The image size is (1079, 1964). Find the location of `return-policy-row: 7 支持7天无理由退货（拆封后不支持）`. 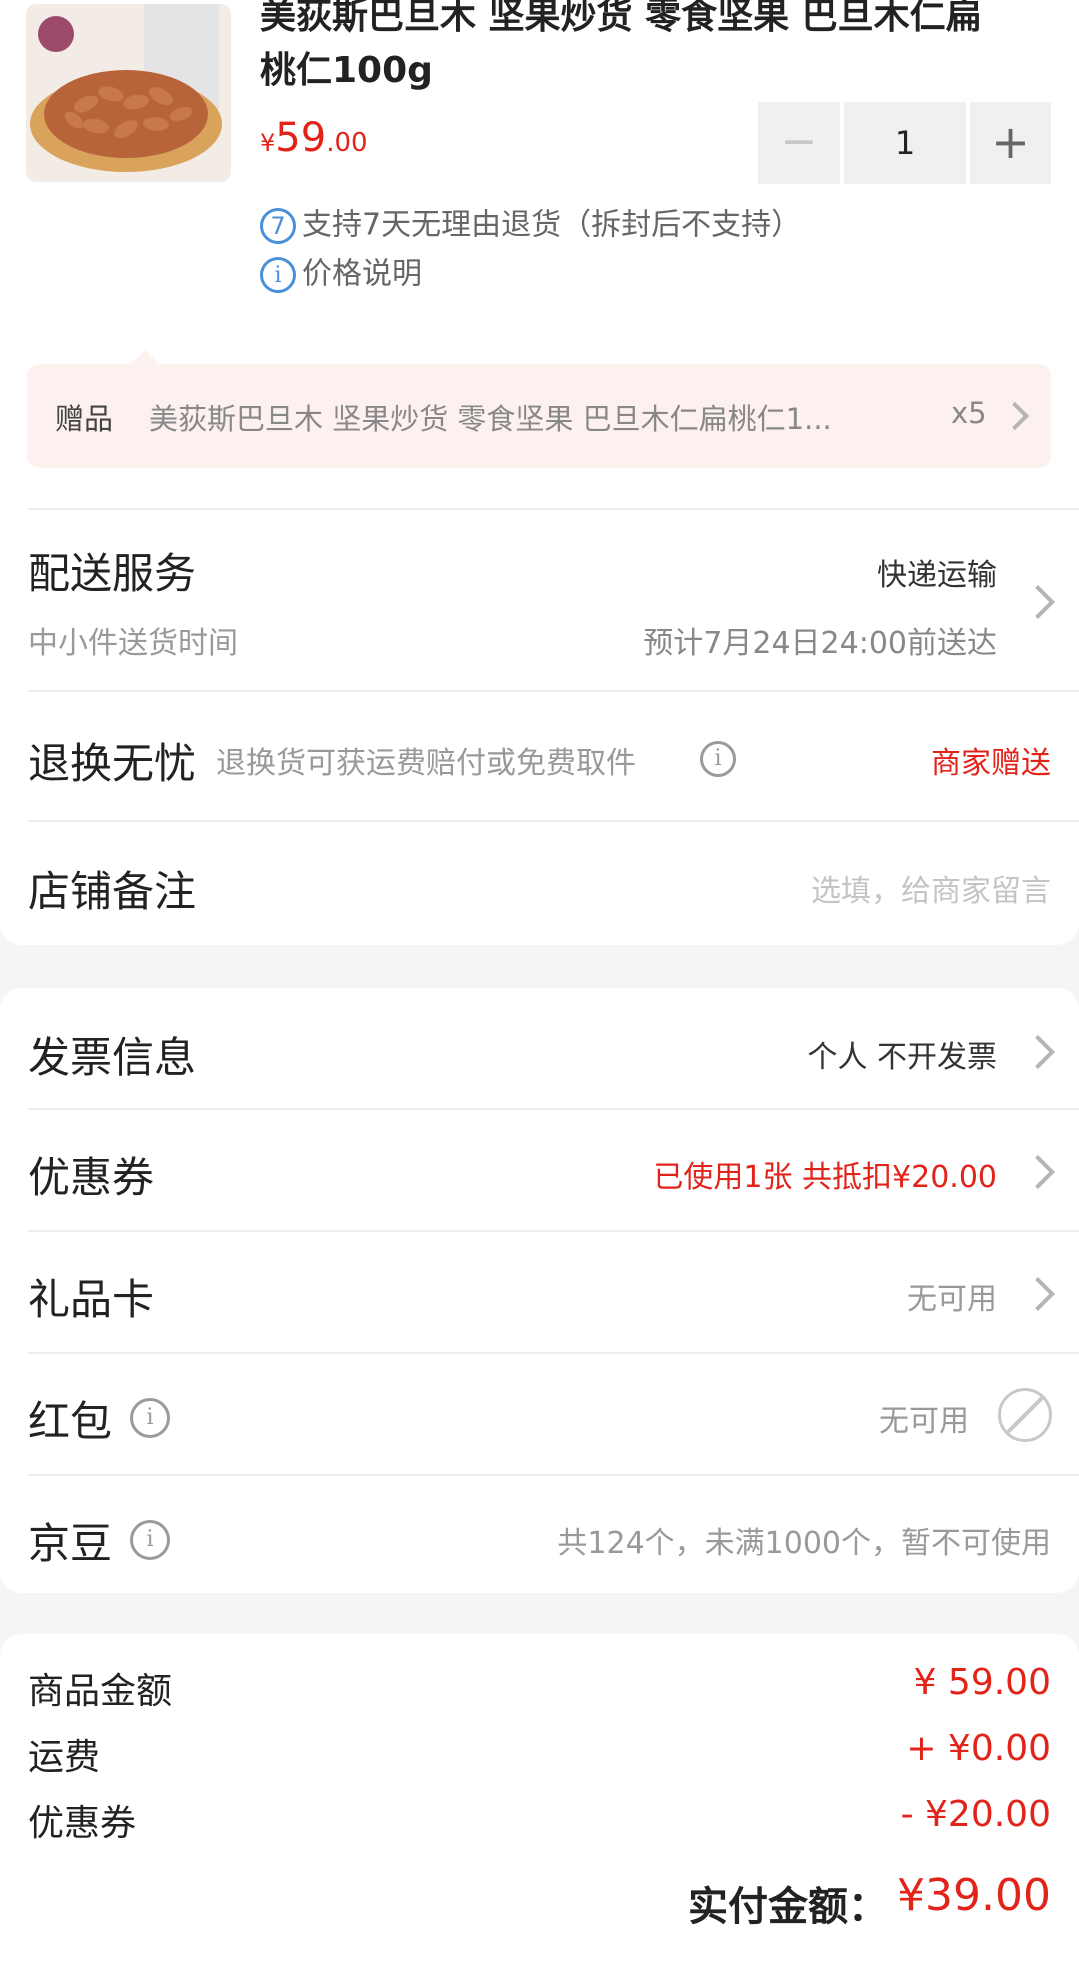

return-policy-row: 7 支持7天无理由退货（拆封后不支持） is located at coordinates (530, 225).